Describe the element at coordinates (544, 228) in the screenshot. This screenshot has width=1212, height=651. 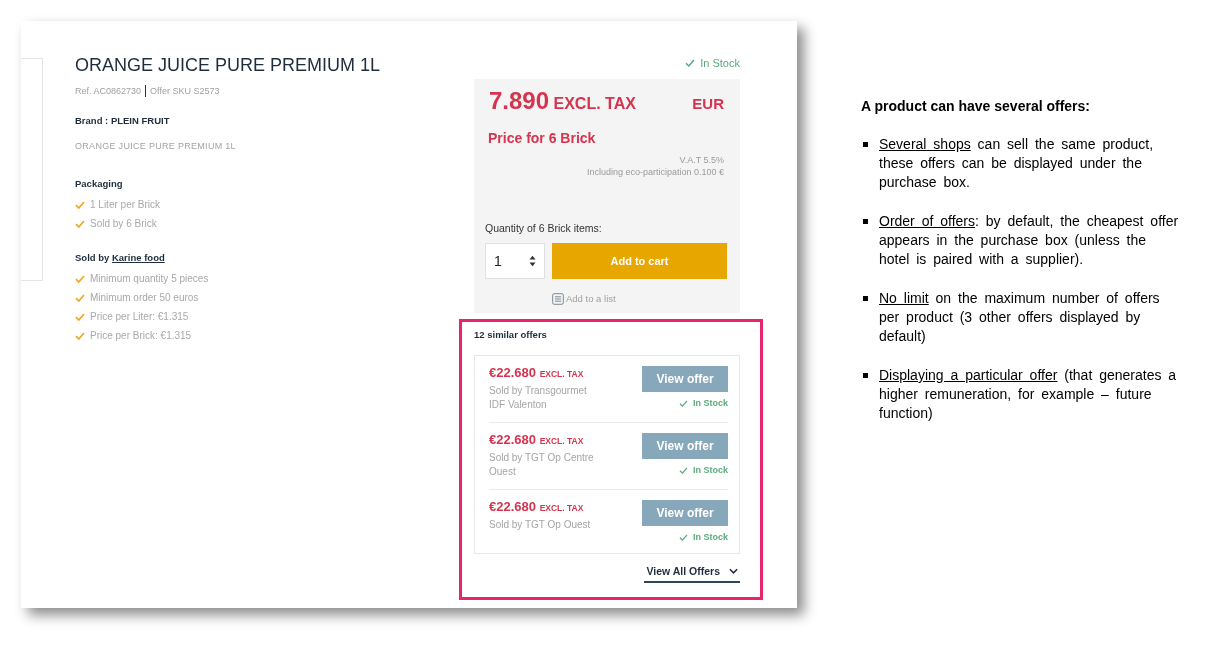
I see `quantity-label: Quantity of 6 Brick items:` at that location.